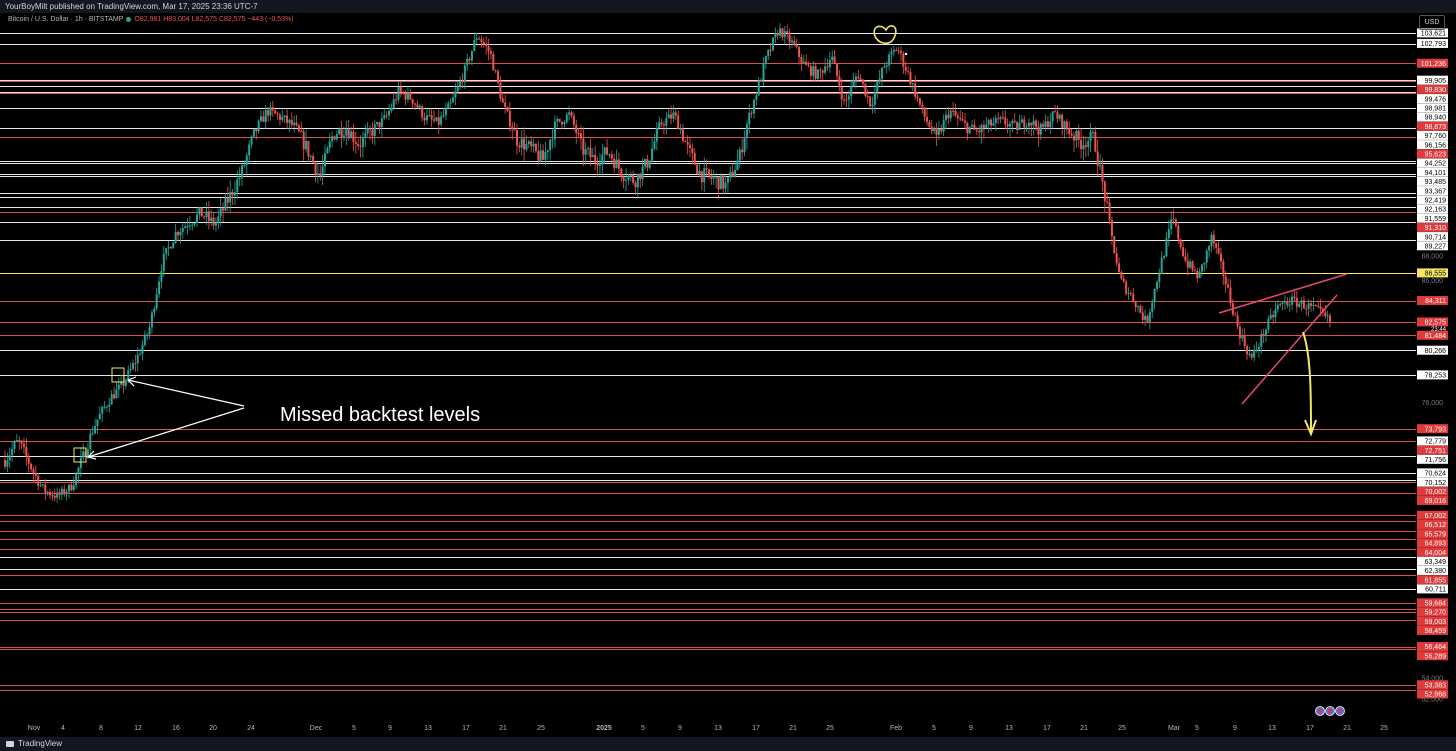 The image size is (1456, 751). What do you see at coordinates (971, 728) in the screenshot?
I see `time-tick-23: 9` at bounding box center [971, 728].